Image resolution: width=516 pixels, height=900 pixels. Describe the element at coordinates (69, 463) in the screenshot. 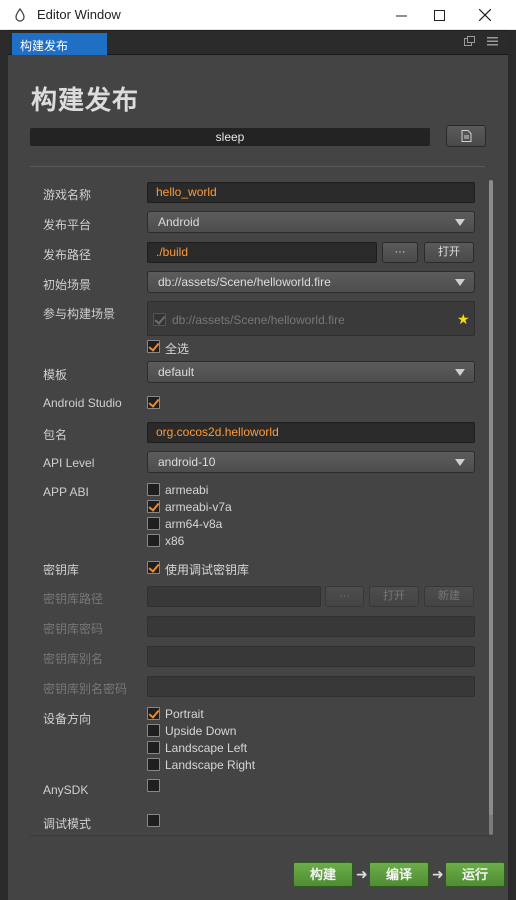

I see `api-level-label: API Level` at that location.